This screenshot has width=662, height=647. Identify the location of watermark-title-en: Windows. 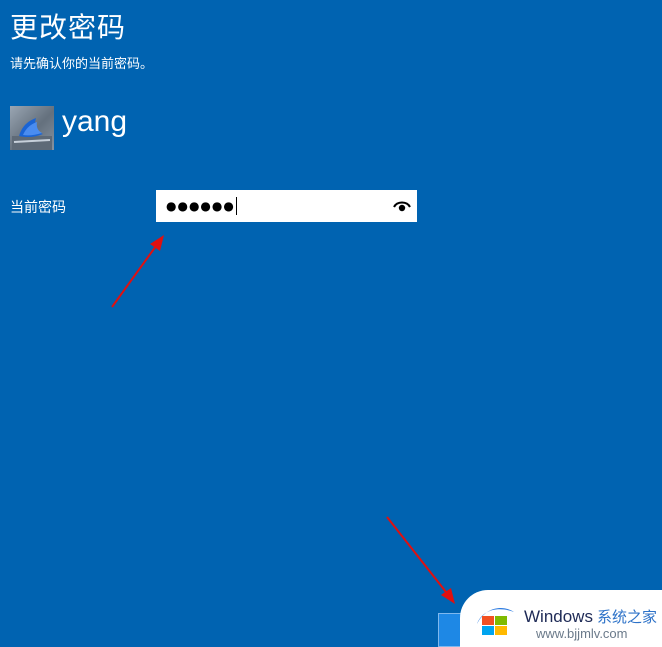
(558, 616).